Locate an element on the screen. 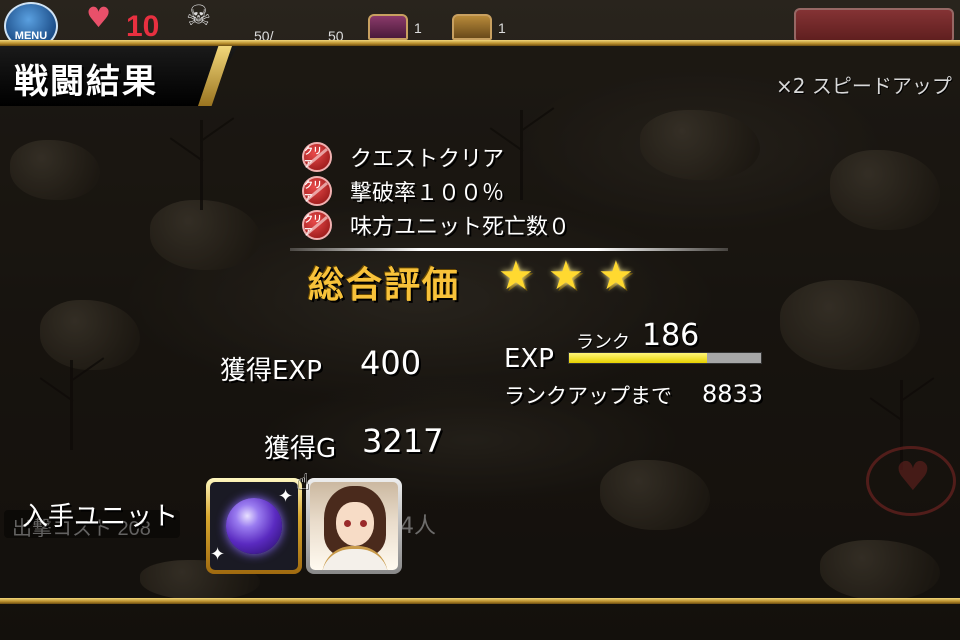 The height and width of the screenshot is (640, 960). red-chest-count: 1 is located at coordinates (418, 28).